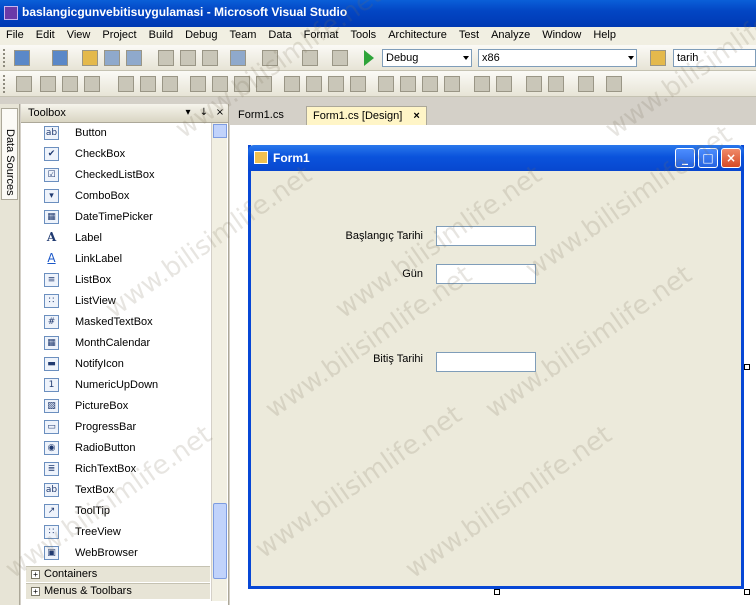  Describe the element at coordinates (310, 58) in the screenshot. I see `navigate-backward-icon` at that location.